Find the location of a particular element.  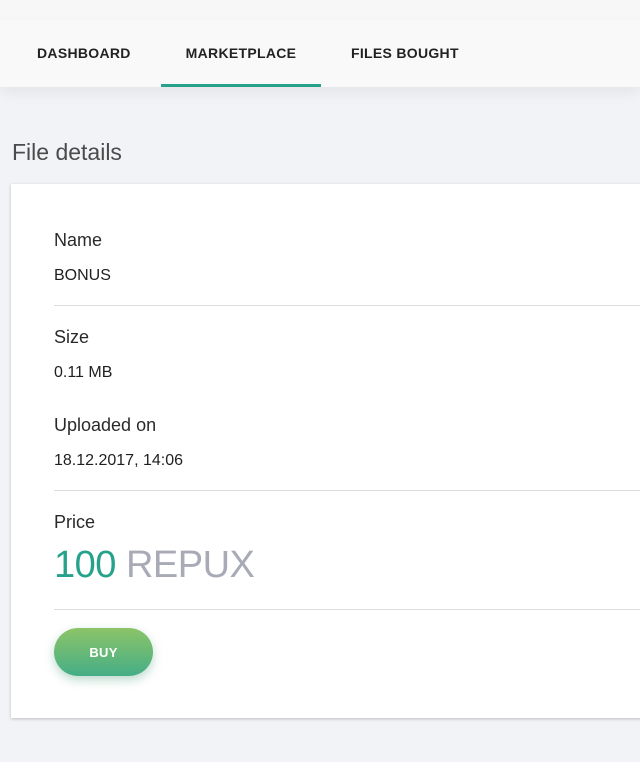

name-value: BONUS is located at coordinates (82, 275).